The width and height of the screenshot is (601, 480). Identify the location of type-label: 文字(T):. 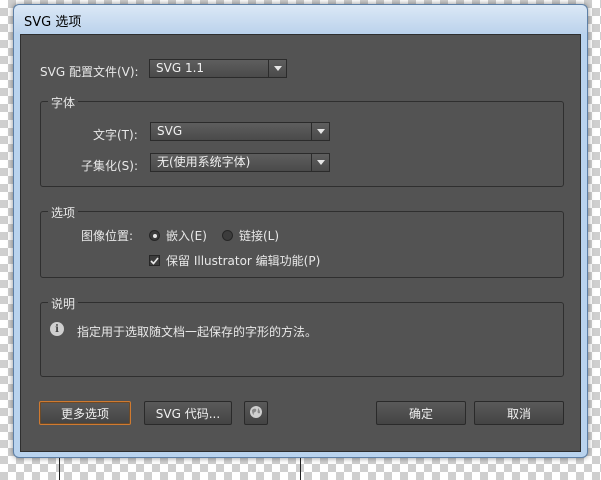
(115, 135).